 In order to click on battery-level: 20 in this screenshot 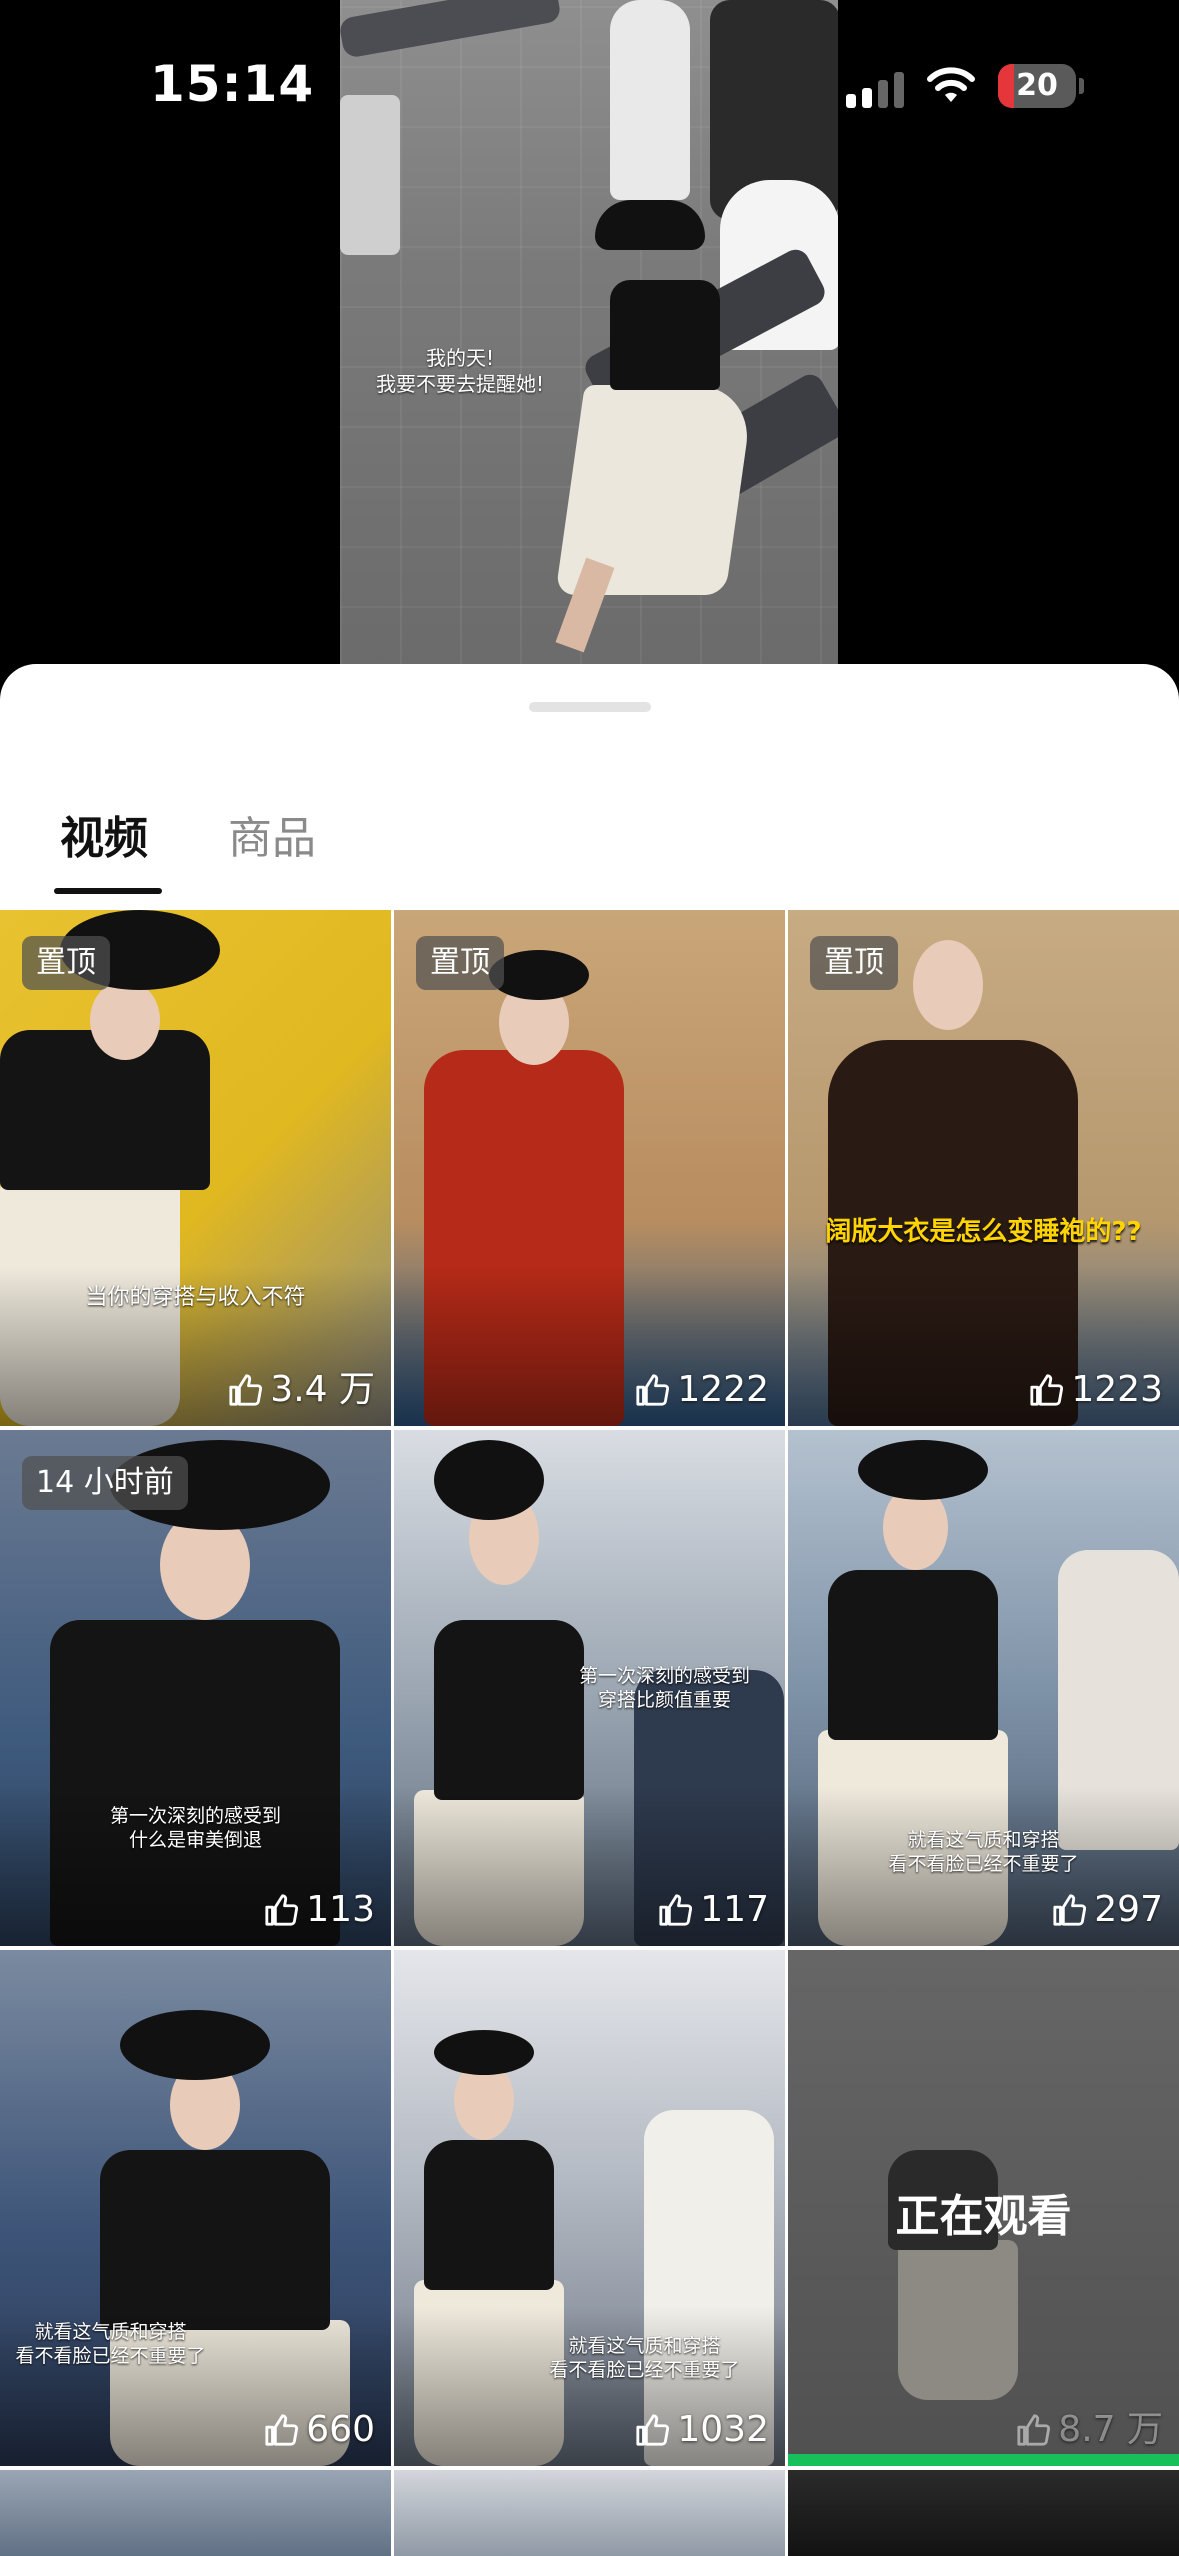, I will do `click(1037, 85)`.